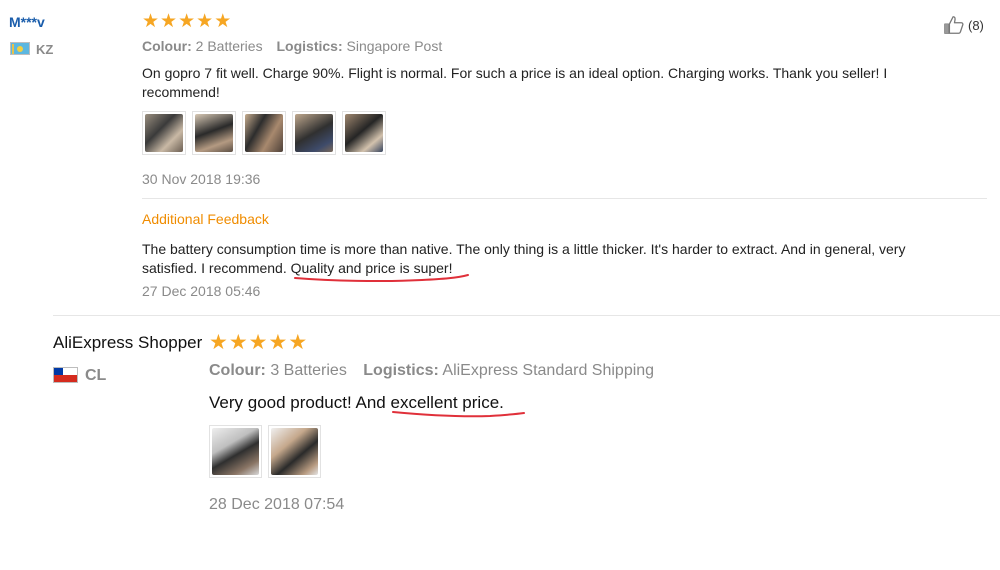 The height and width of the screenshot is (570, 1000). What do you see at coordinates (128, 342) in the screenshot?
I see `reviewer-name: AliExpress Shopper` at bounding box center [128, 342].